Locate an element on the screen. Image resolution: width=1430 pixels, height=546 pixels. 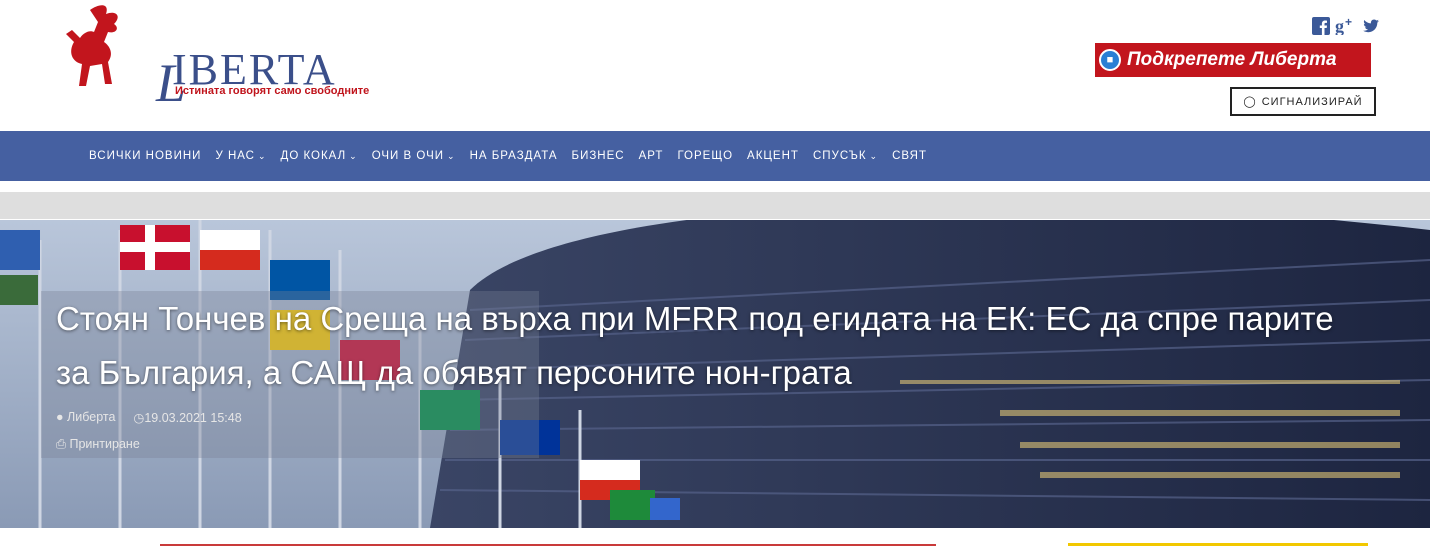
social-links: g + is located at coordinates (1346, 25).